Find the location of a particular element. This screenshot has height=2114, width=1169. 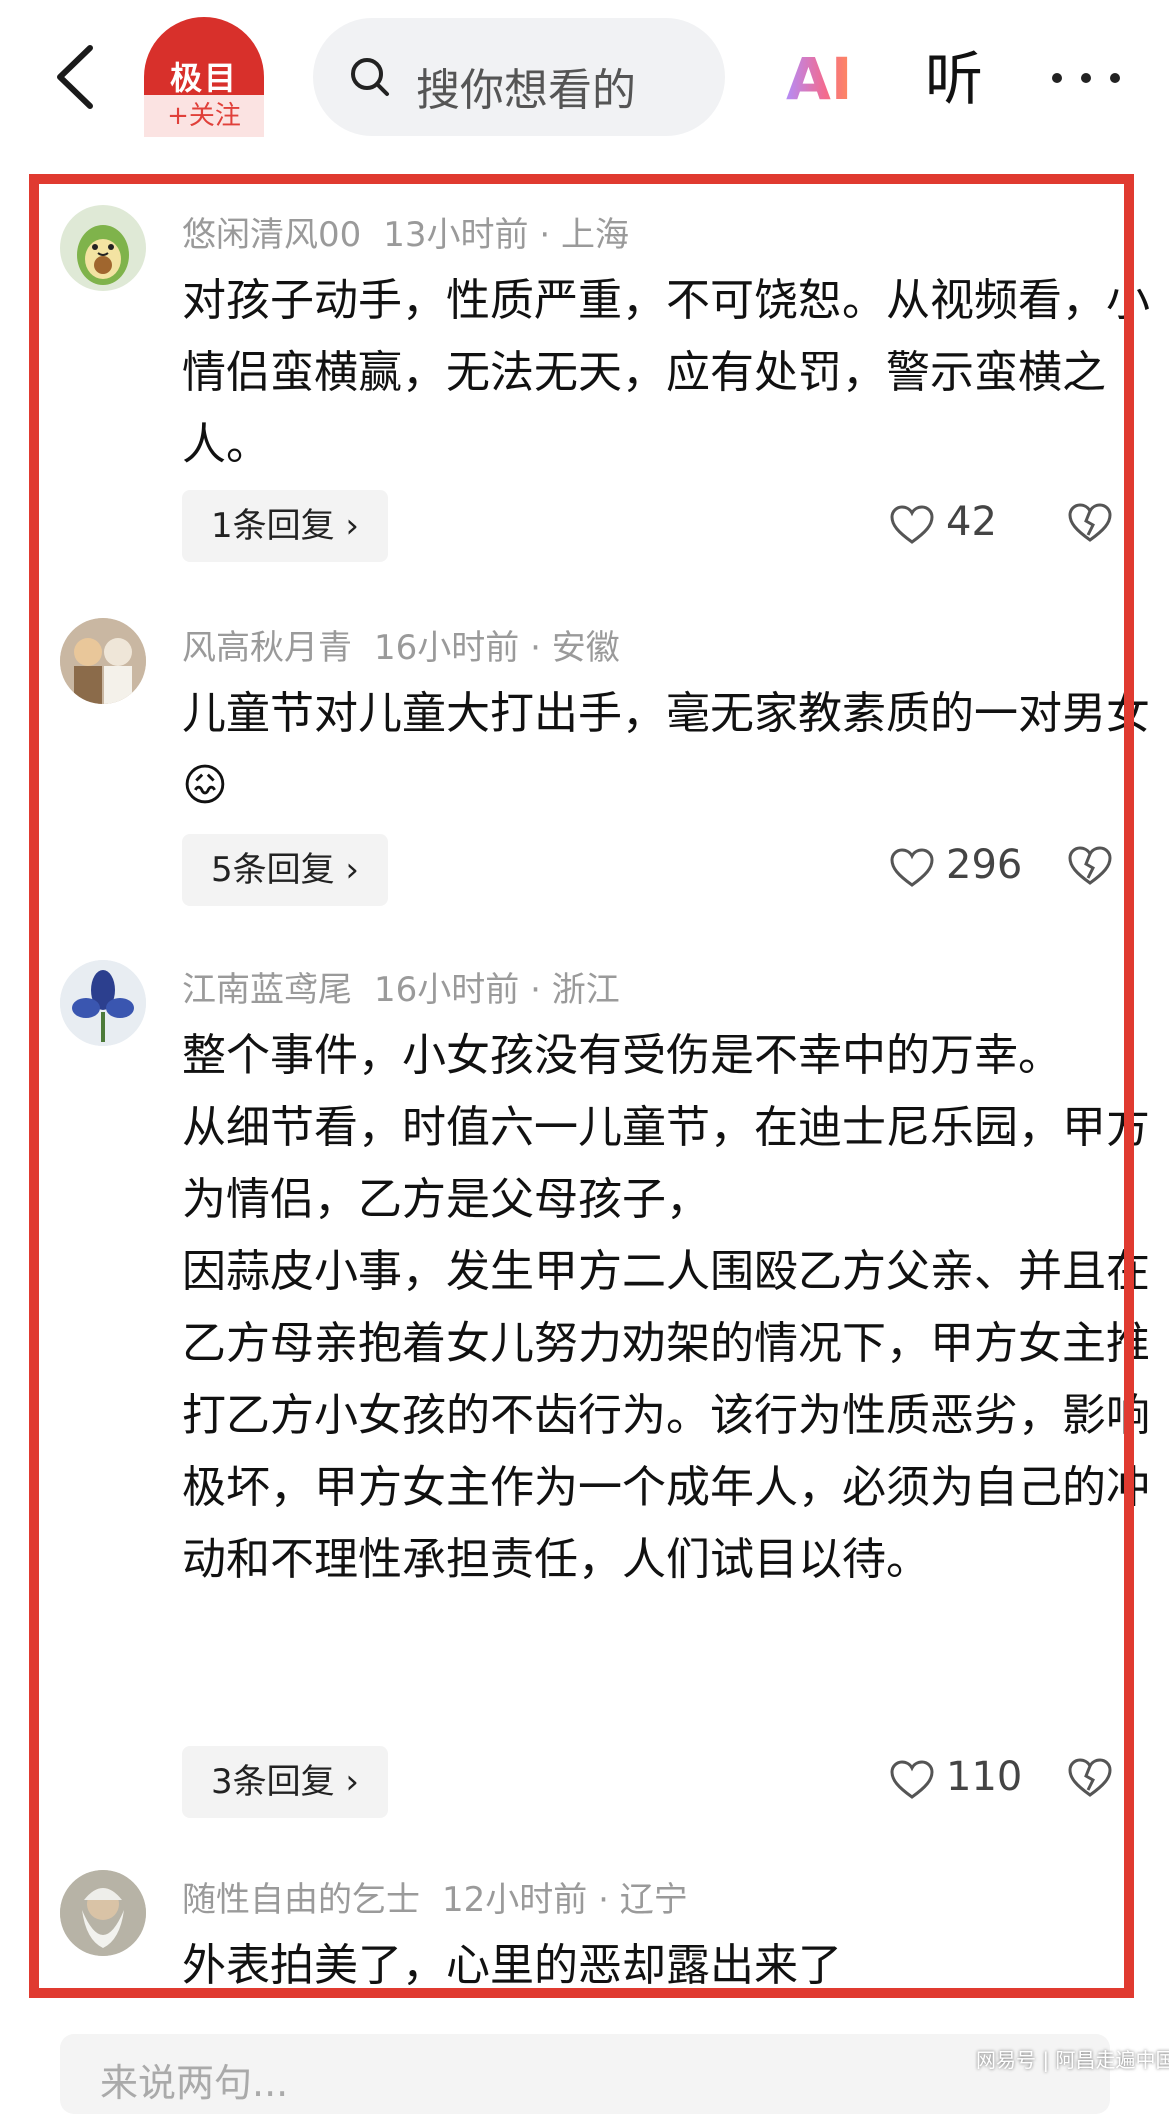

like-count: 42 is located at coordinates (971, 522).